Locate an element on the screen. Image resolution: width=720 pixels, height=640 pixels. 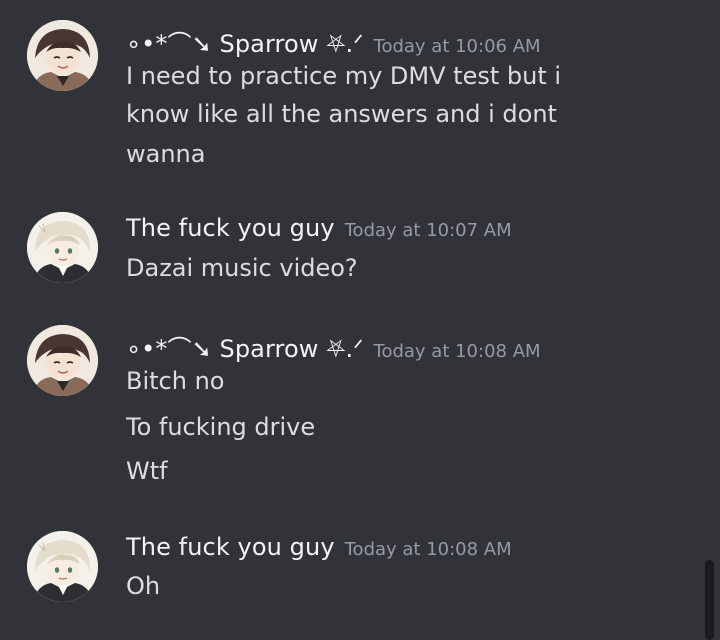
timestamp: Today at 10:06 AM is located at coordinates (457, 46).